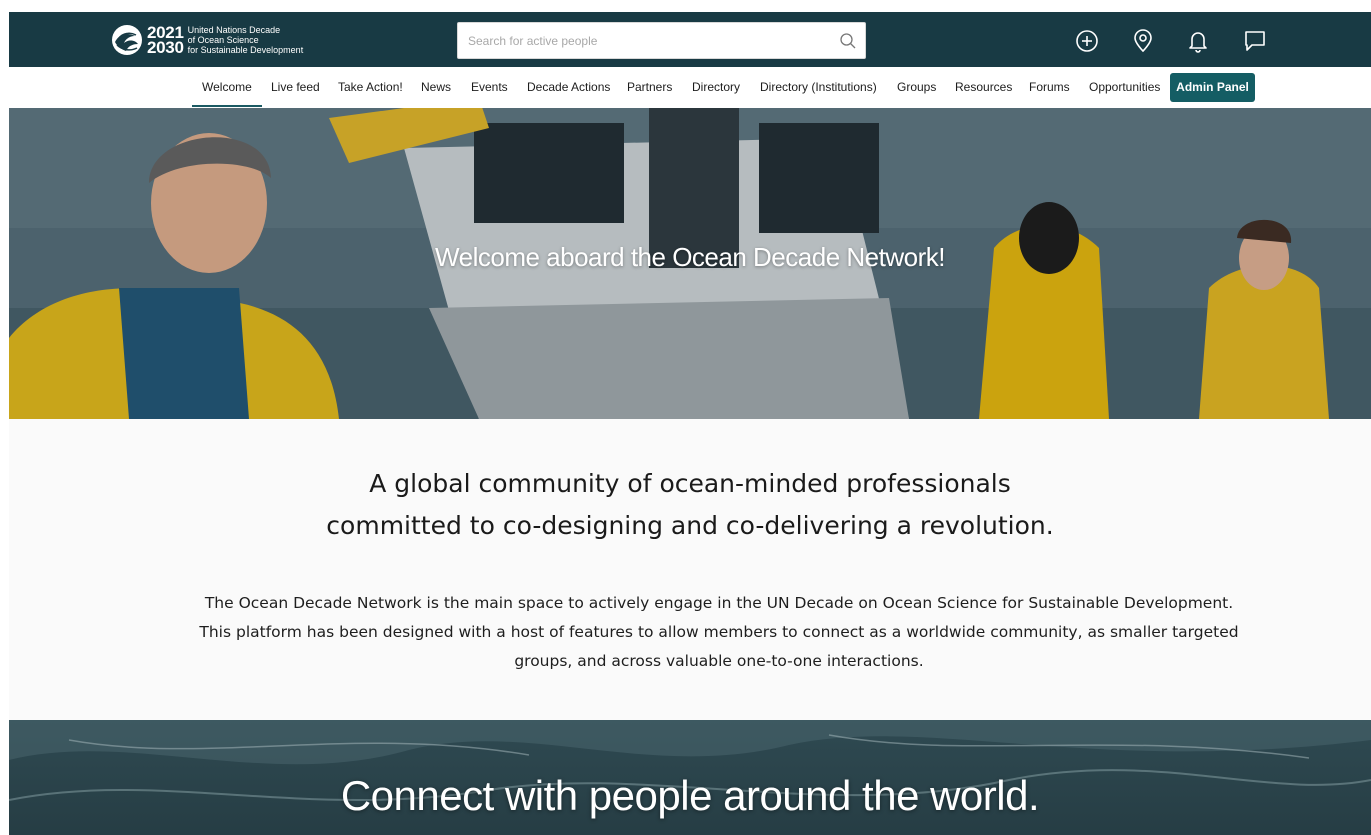  What do you see at coordinates (649, 87) in the screenshot?
I see `nav-item-partners: Partners` at bounding box center [649, 87].